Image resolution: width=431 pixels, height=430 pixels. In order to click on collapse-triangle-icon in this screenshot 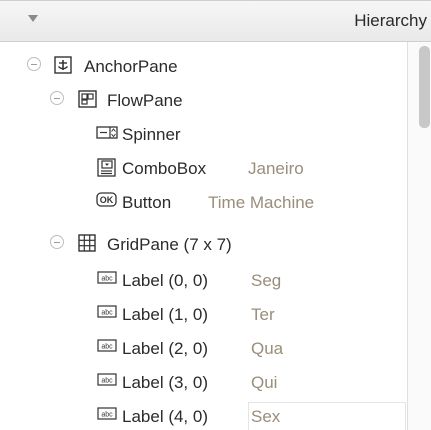, I will do `click(33, 18)`.